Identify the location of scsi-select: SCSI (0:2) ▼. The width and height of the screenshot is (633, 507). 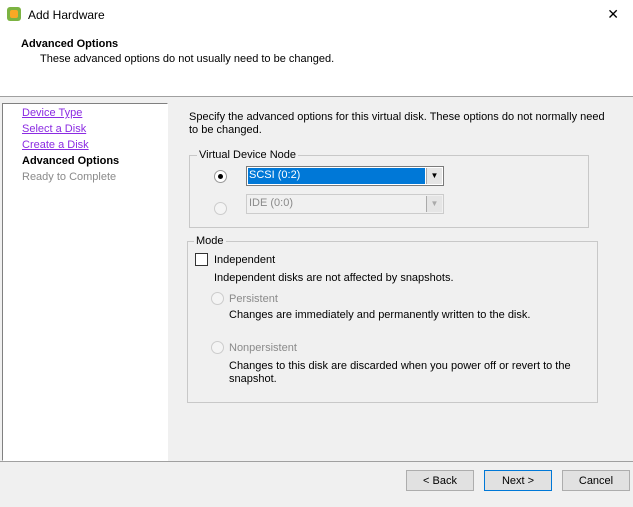
(345, 176).